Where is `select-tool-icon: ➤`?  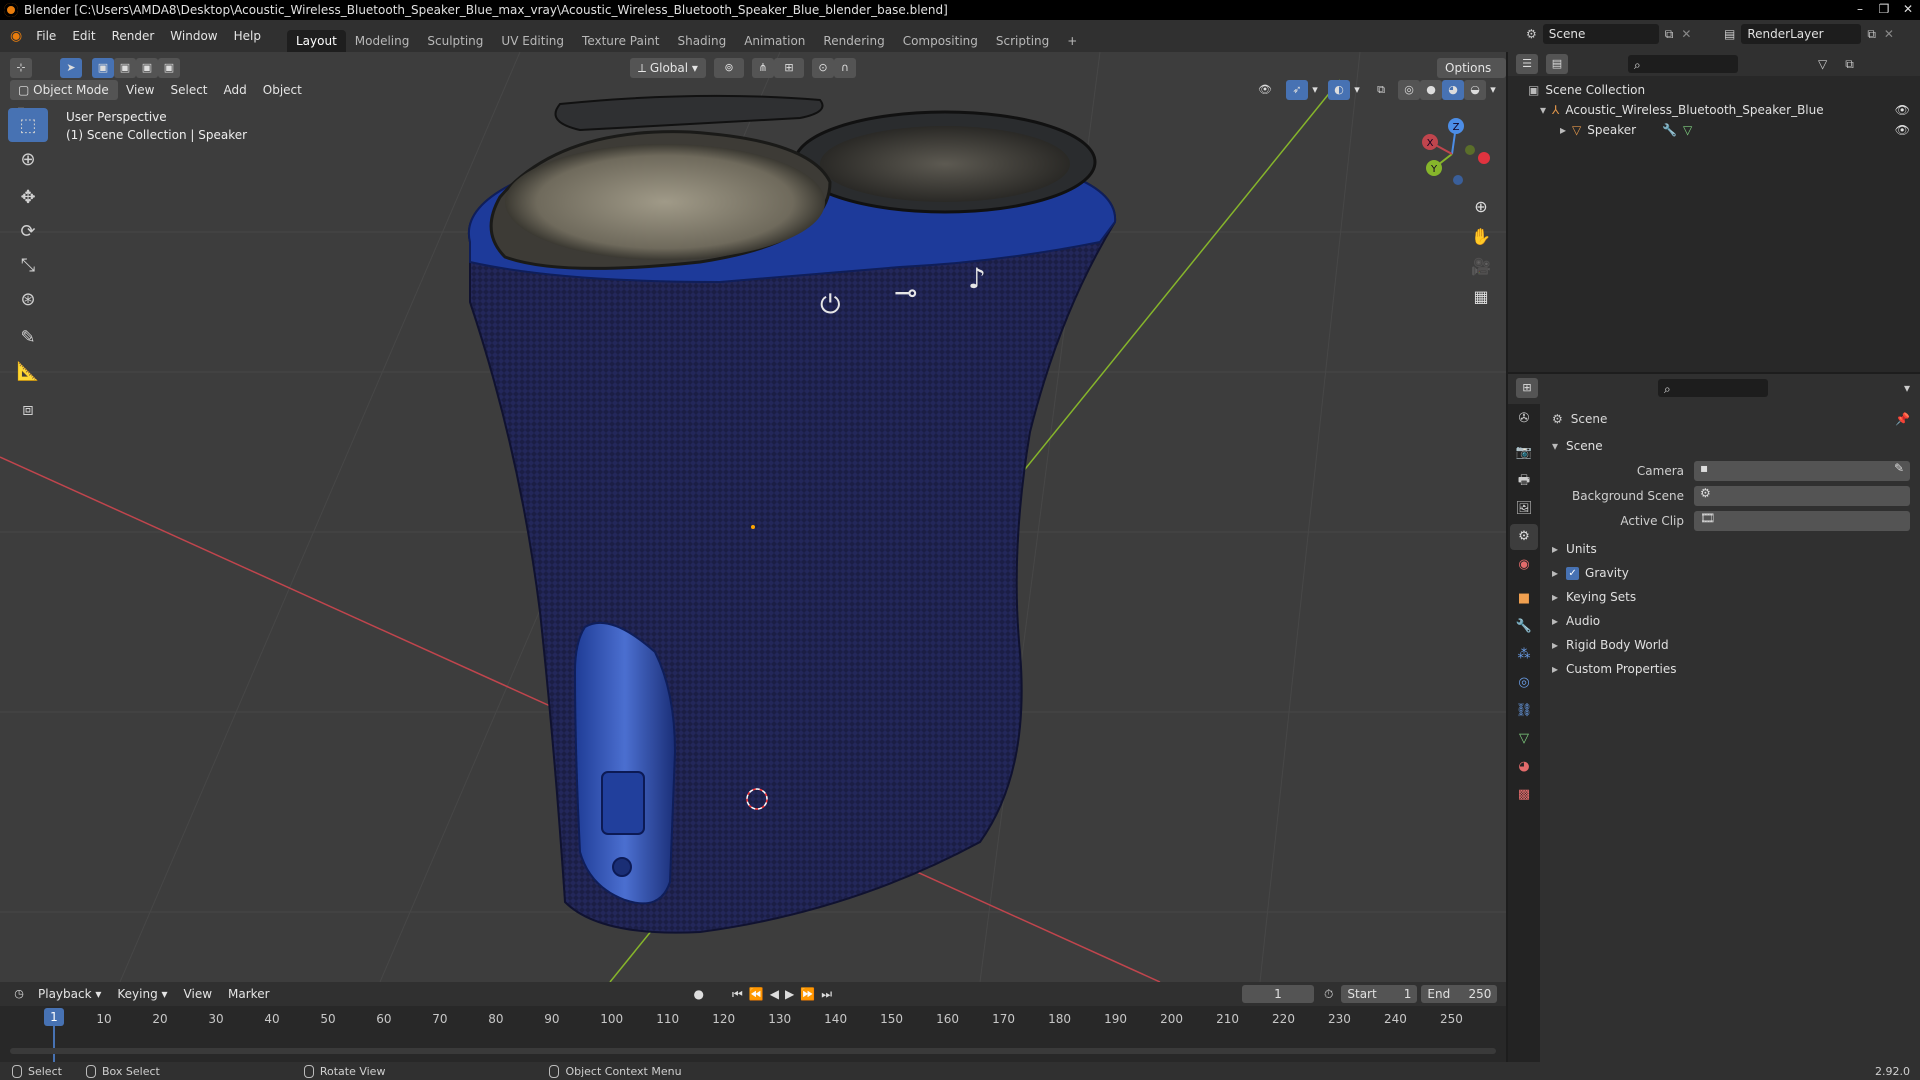 select-tool-icon: ➤ is located at coordinates (71, 68).